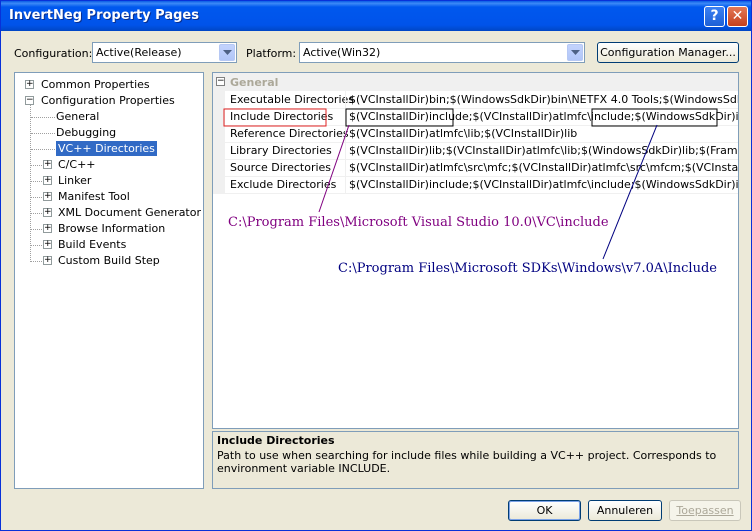 This screenshot has height=531, width=752. I want to click on sdk-pointer-line, so click(630, 192).